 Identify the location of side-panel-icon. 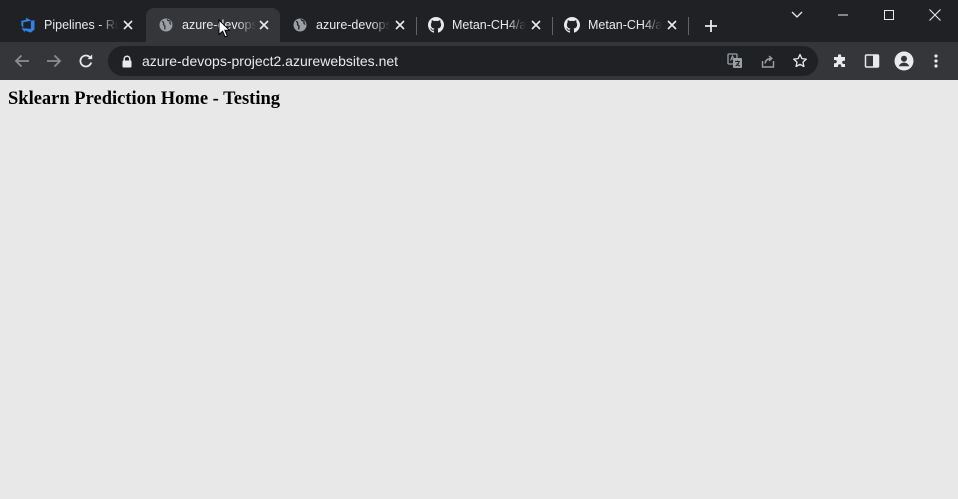
(872, 61).